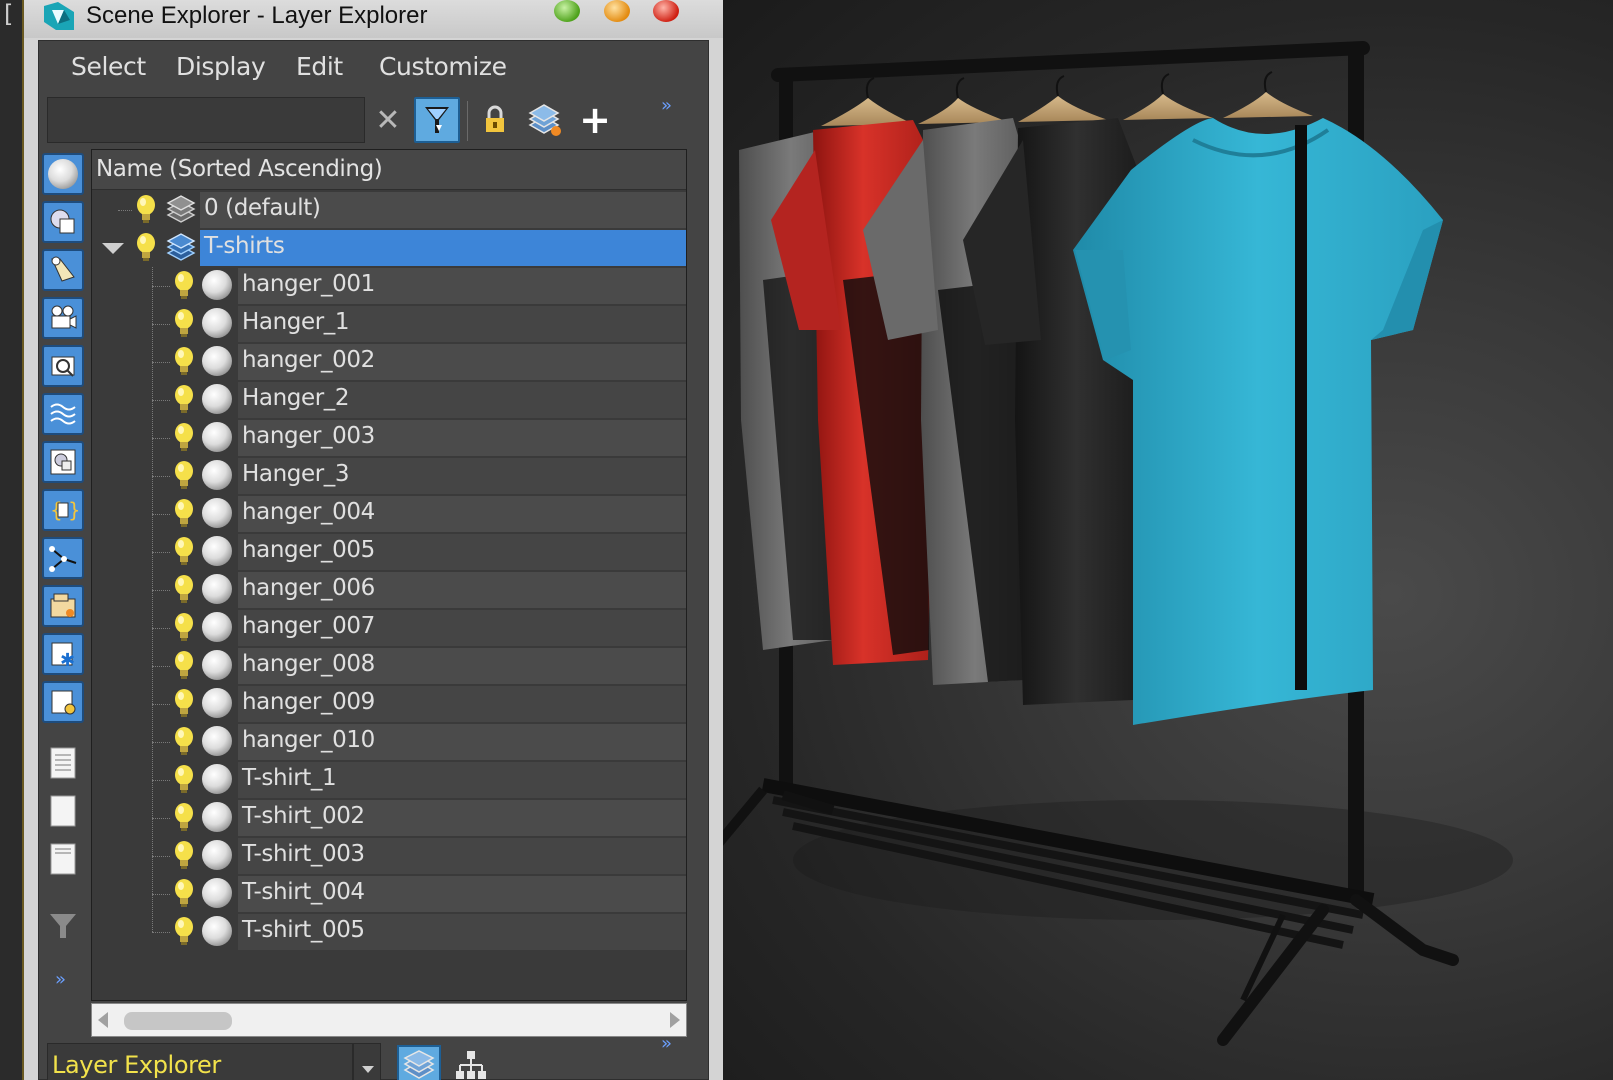  I want to click on object-row: hanger_005, so click(389, 552).